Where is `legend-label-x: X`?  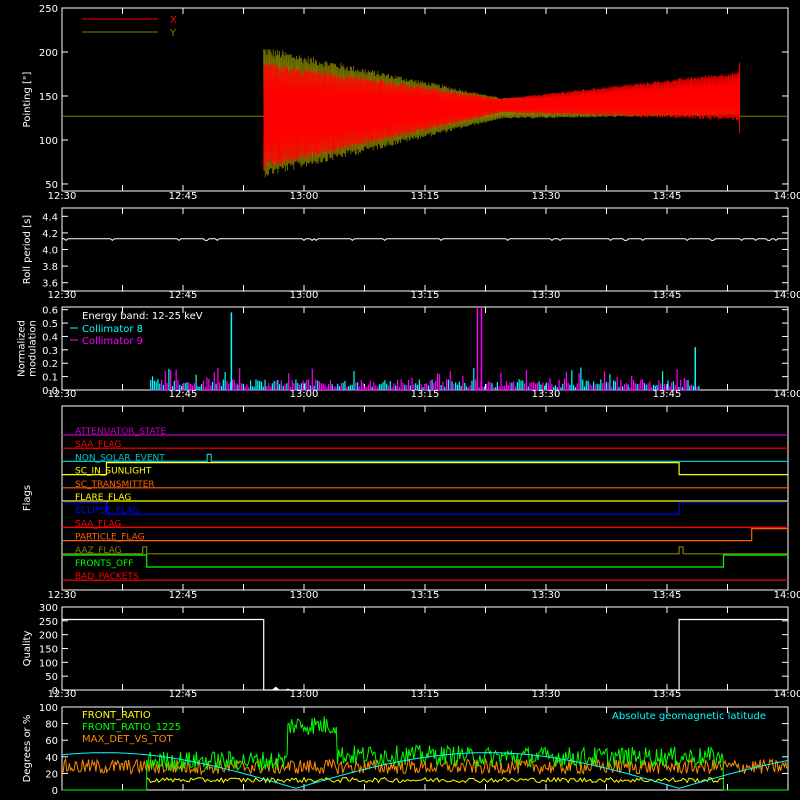
legend-label-x: X is located at coordinates (173, 20).